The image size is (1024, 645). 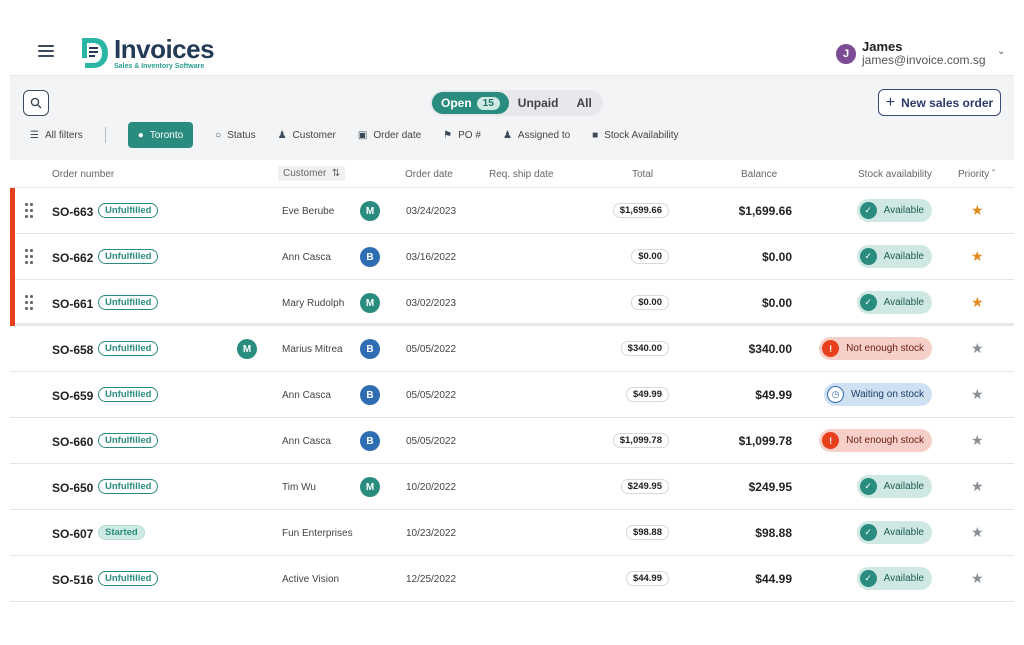 I want to click on stock-badge: ! Not enough stock, so click(x=875, y=348).